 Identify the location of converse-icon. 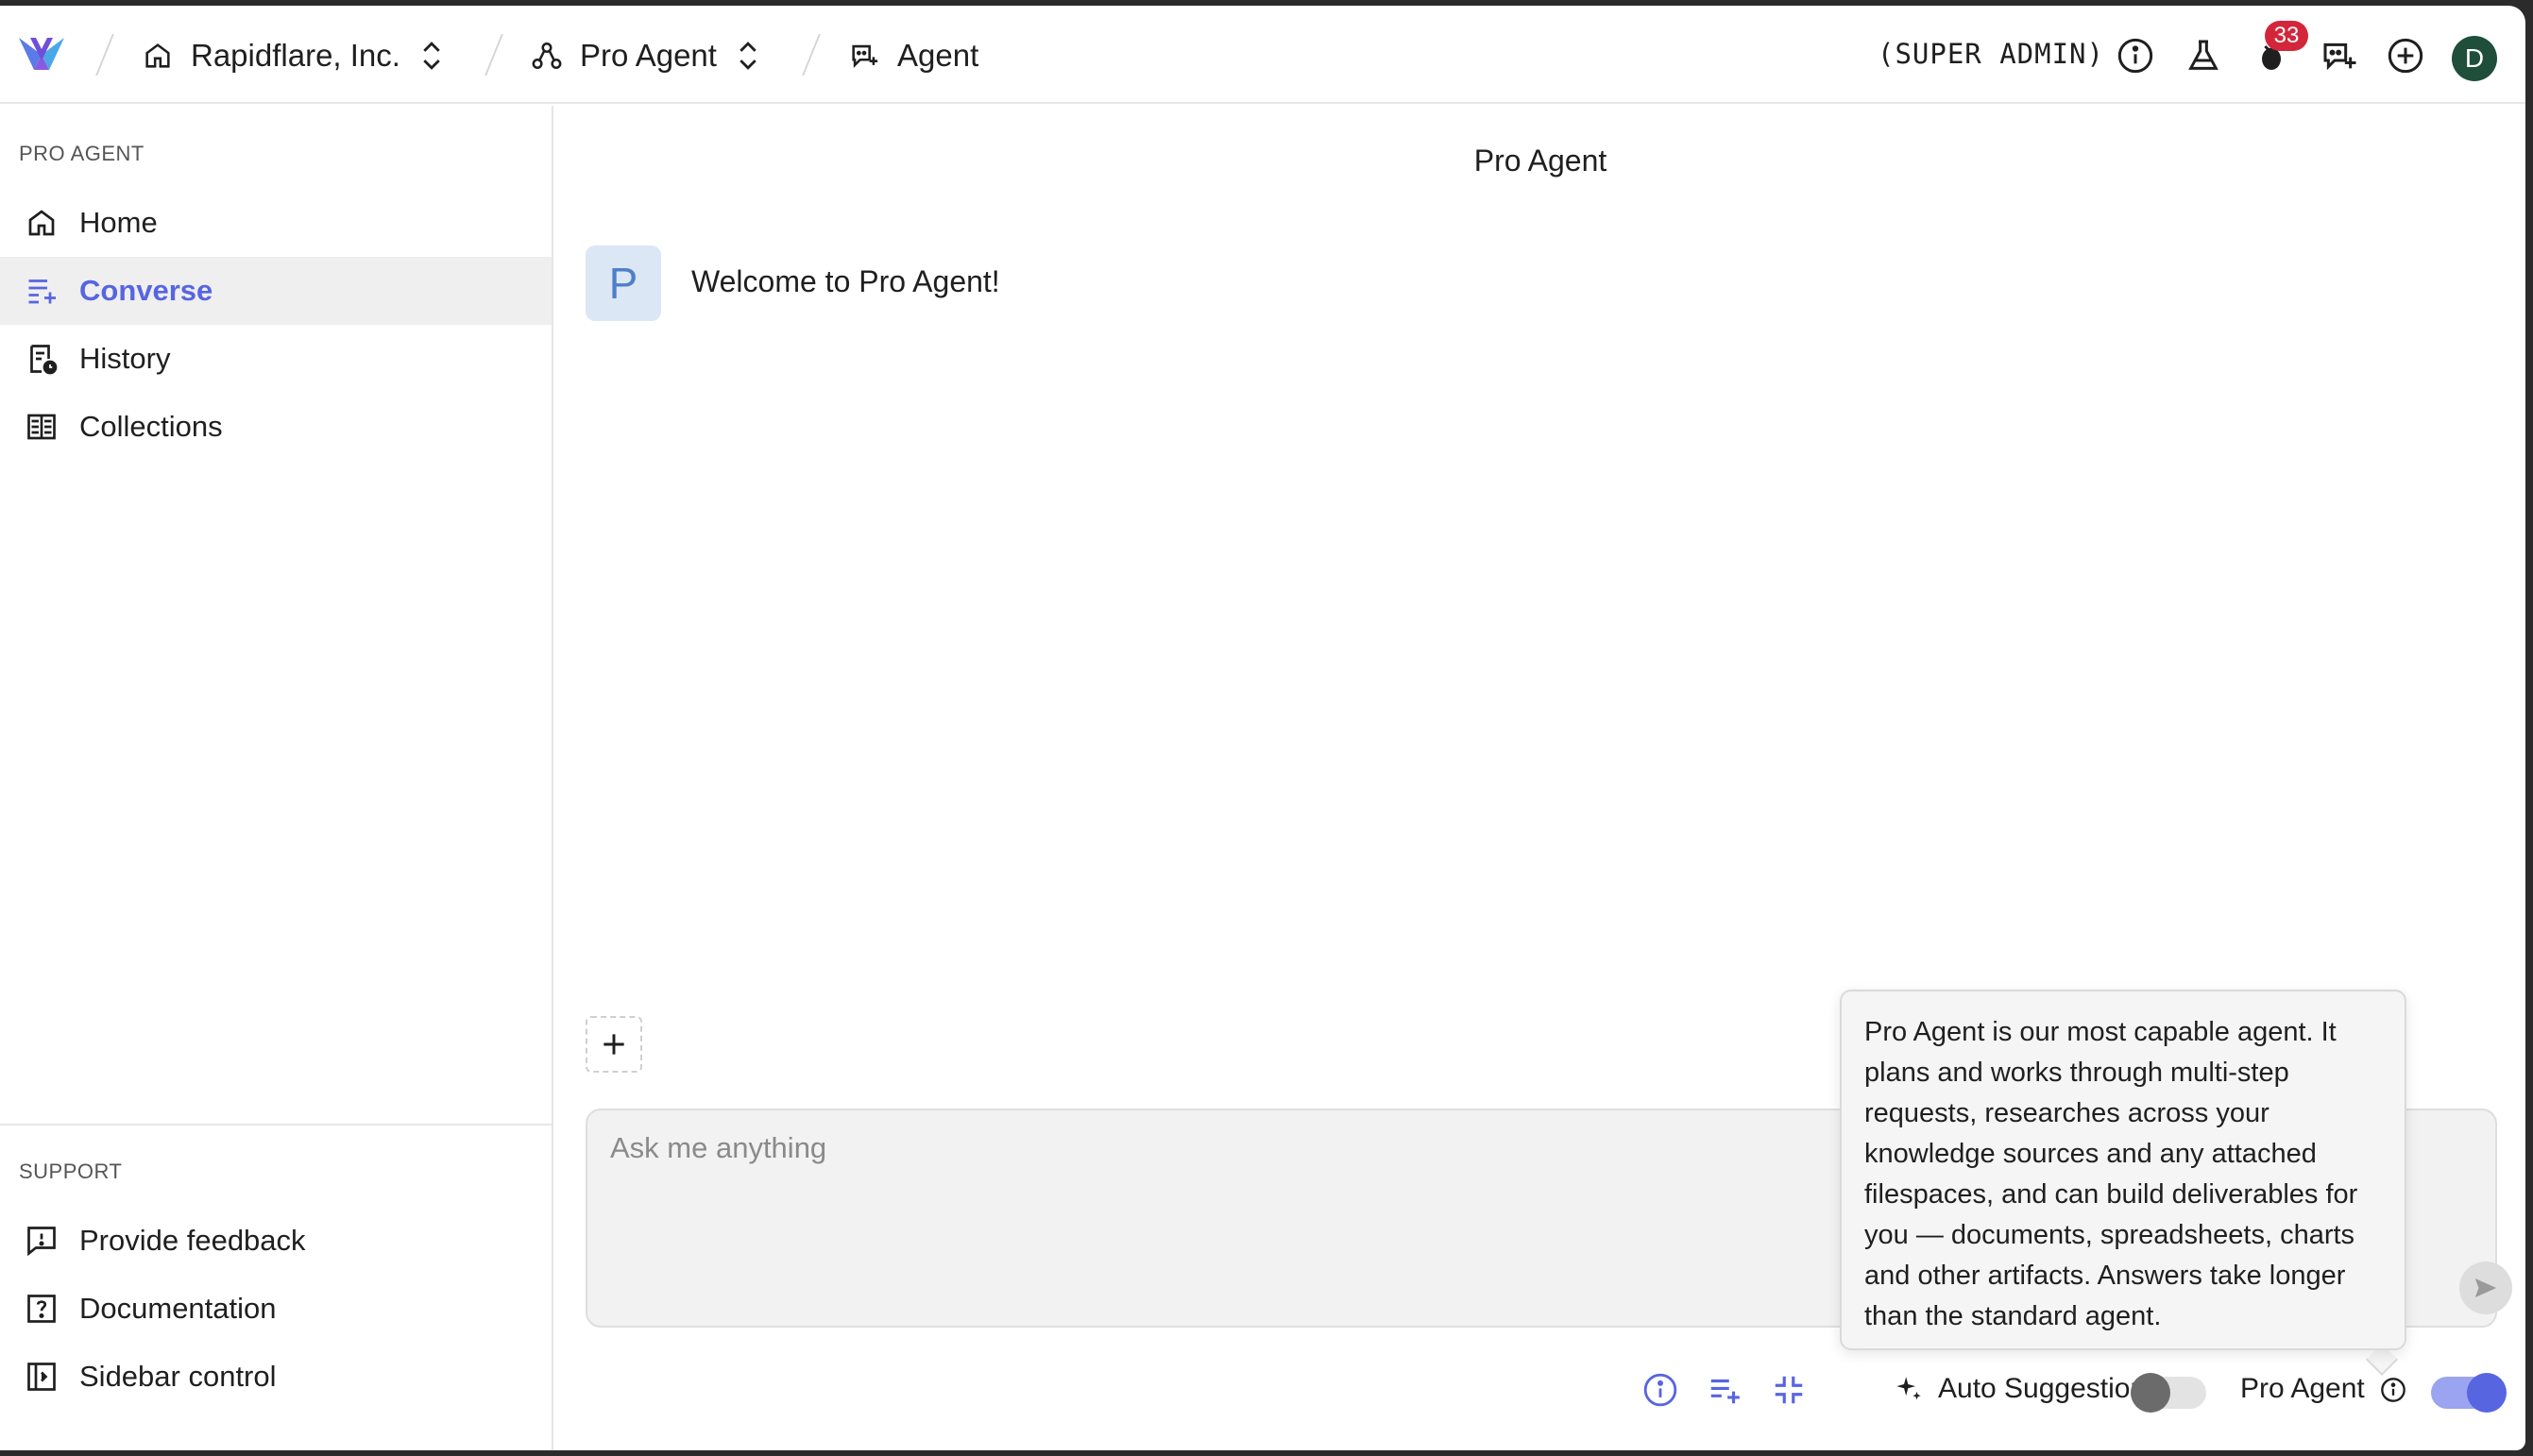
(41, 291).